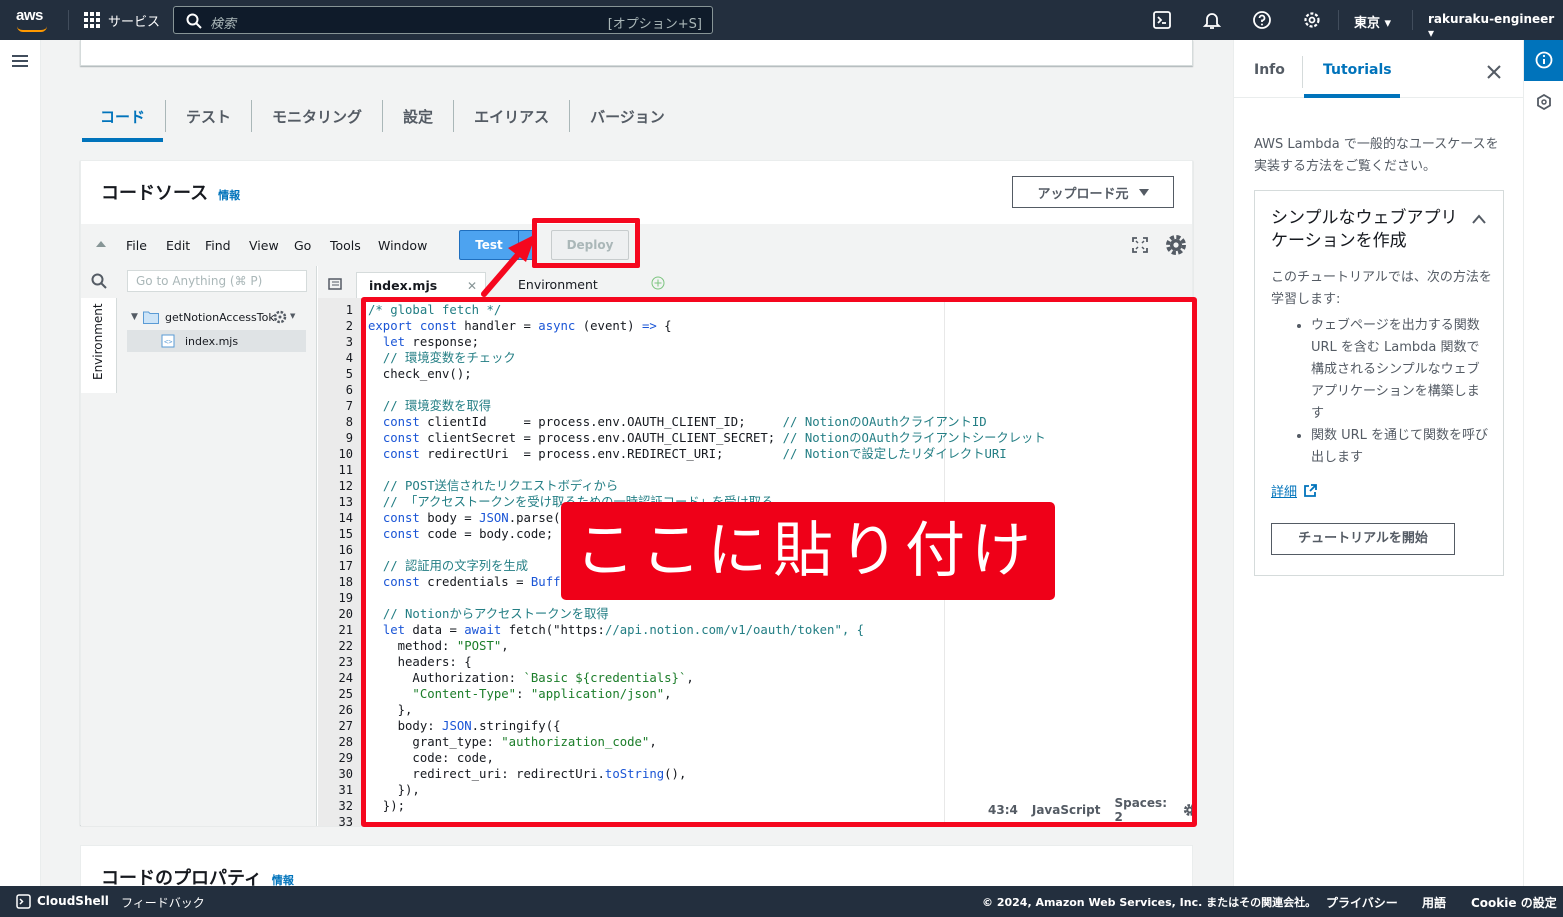 The height and width of the screenshot is (917, 1563). Describe the element at coordinates (349, 406) in the screenshot. I see `line-number: 7` at that location.